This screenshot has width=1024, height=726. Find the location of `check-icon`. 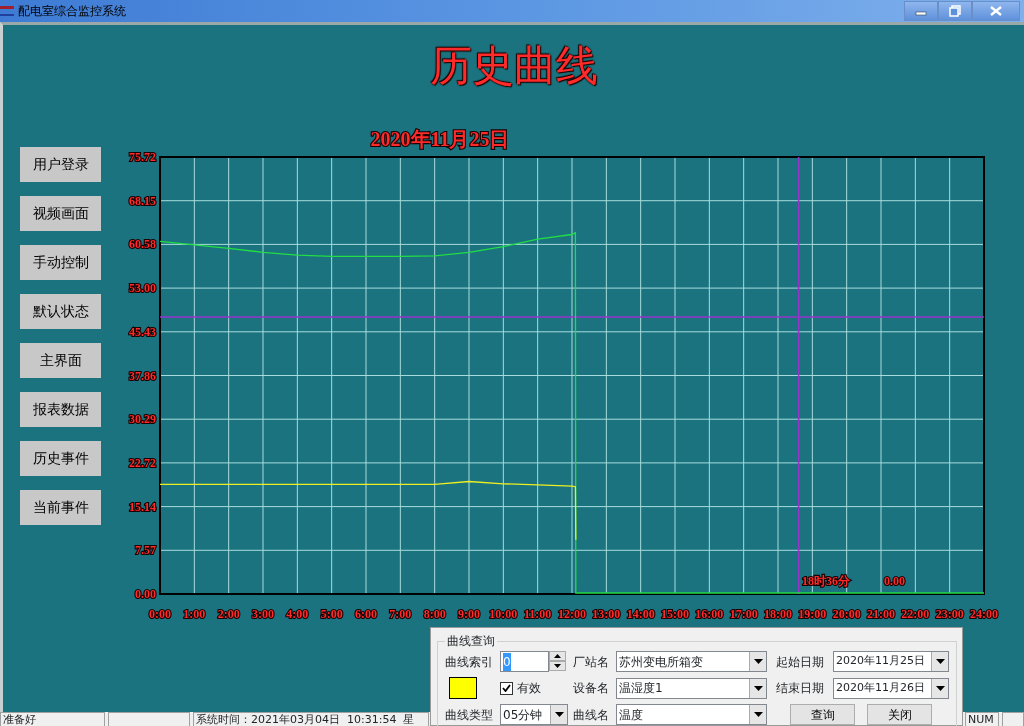

check-icon is located at coordinates (506, 688).